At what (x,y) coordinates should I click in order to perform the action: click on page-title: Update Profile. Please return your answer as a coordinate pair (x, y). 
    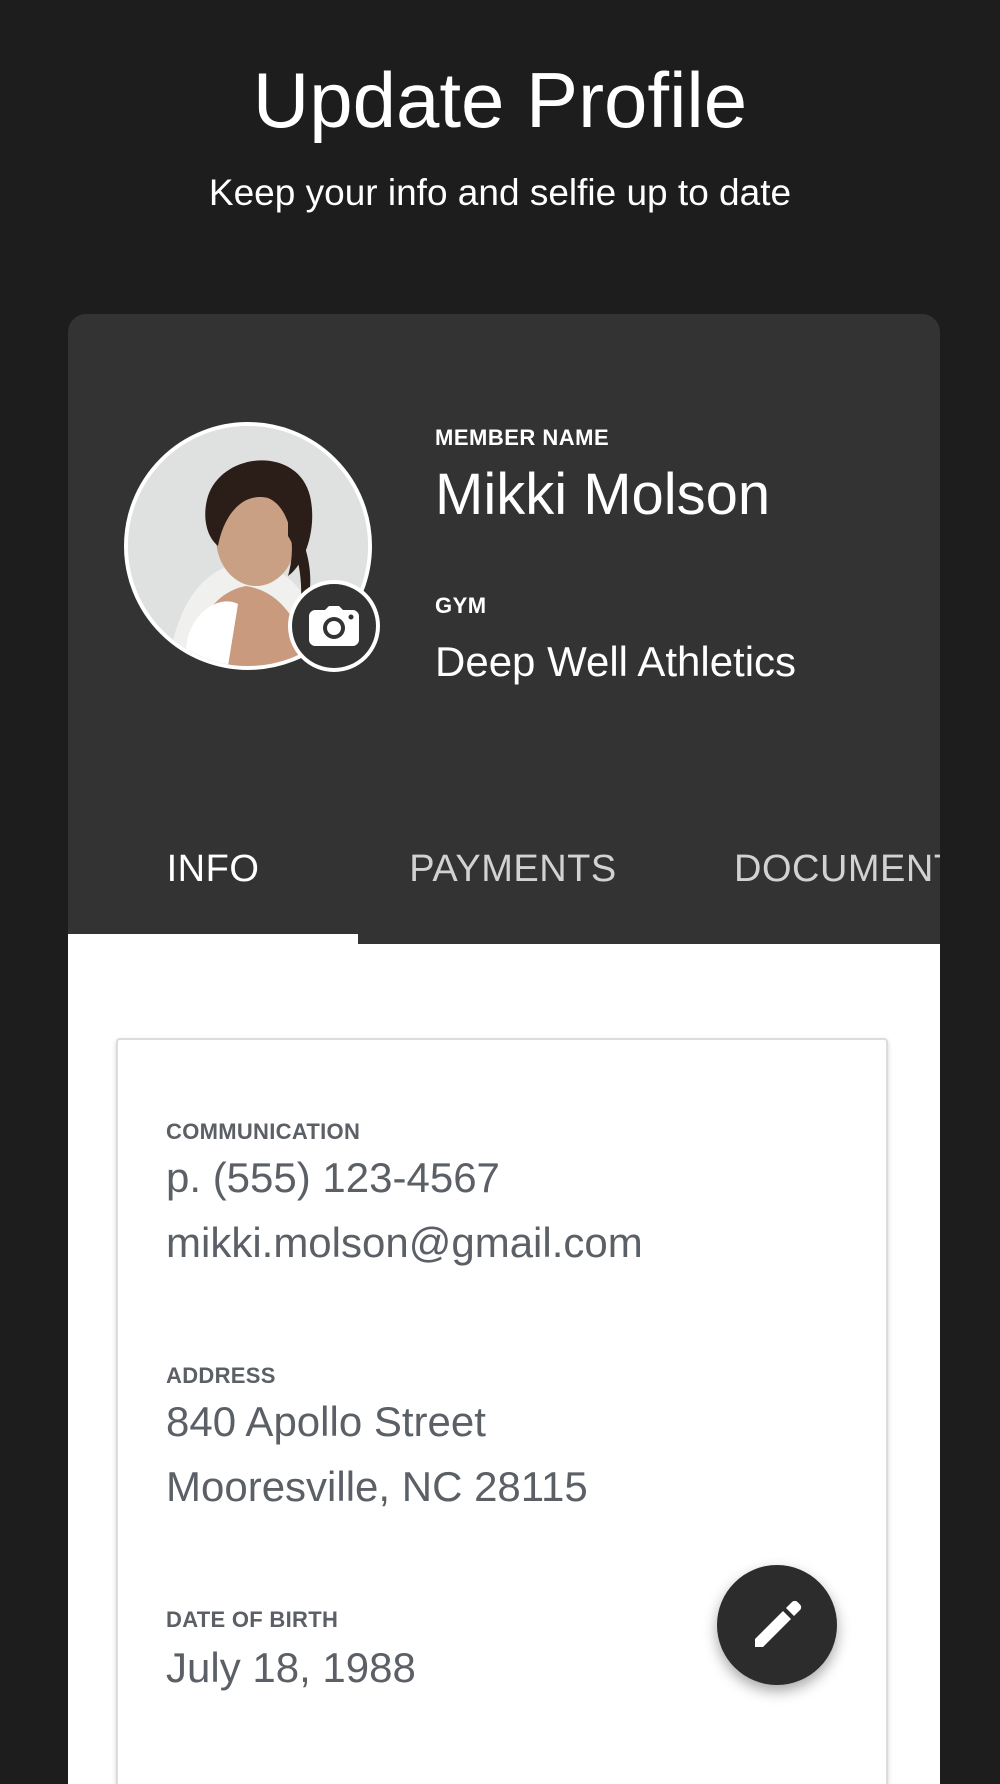
    Looking at the image, I should click on (500, 100).